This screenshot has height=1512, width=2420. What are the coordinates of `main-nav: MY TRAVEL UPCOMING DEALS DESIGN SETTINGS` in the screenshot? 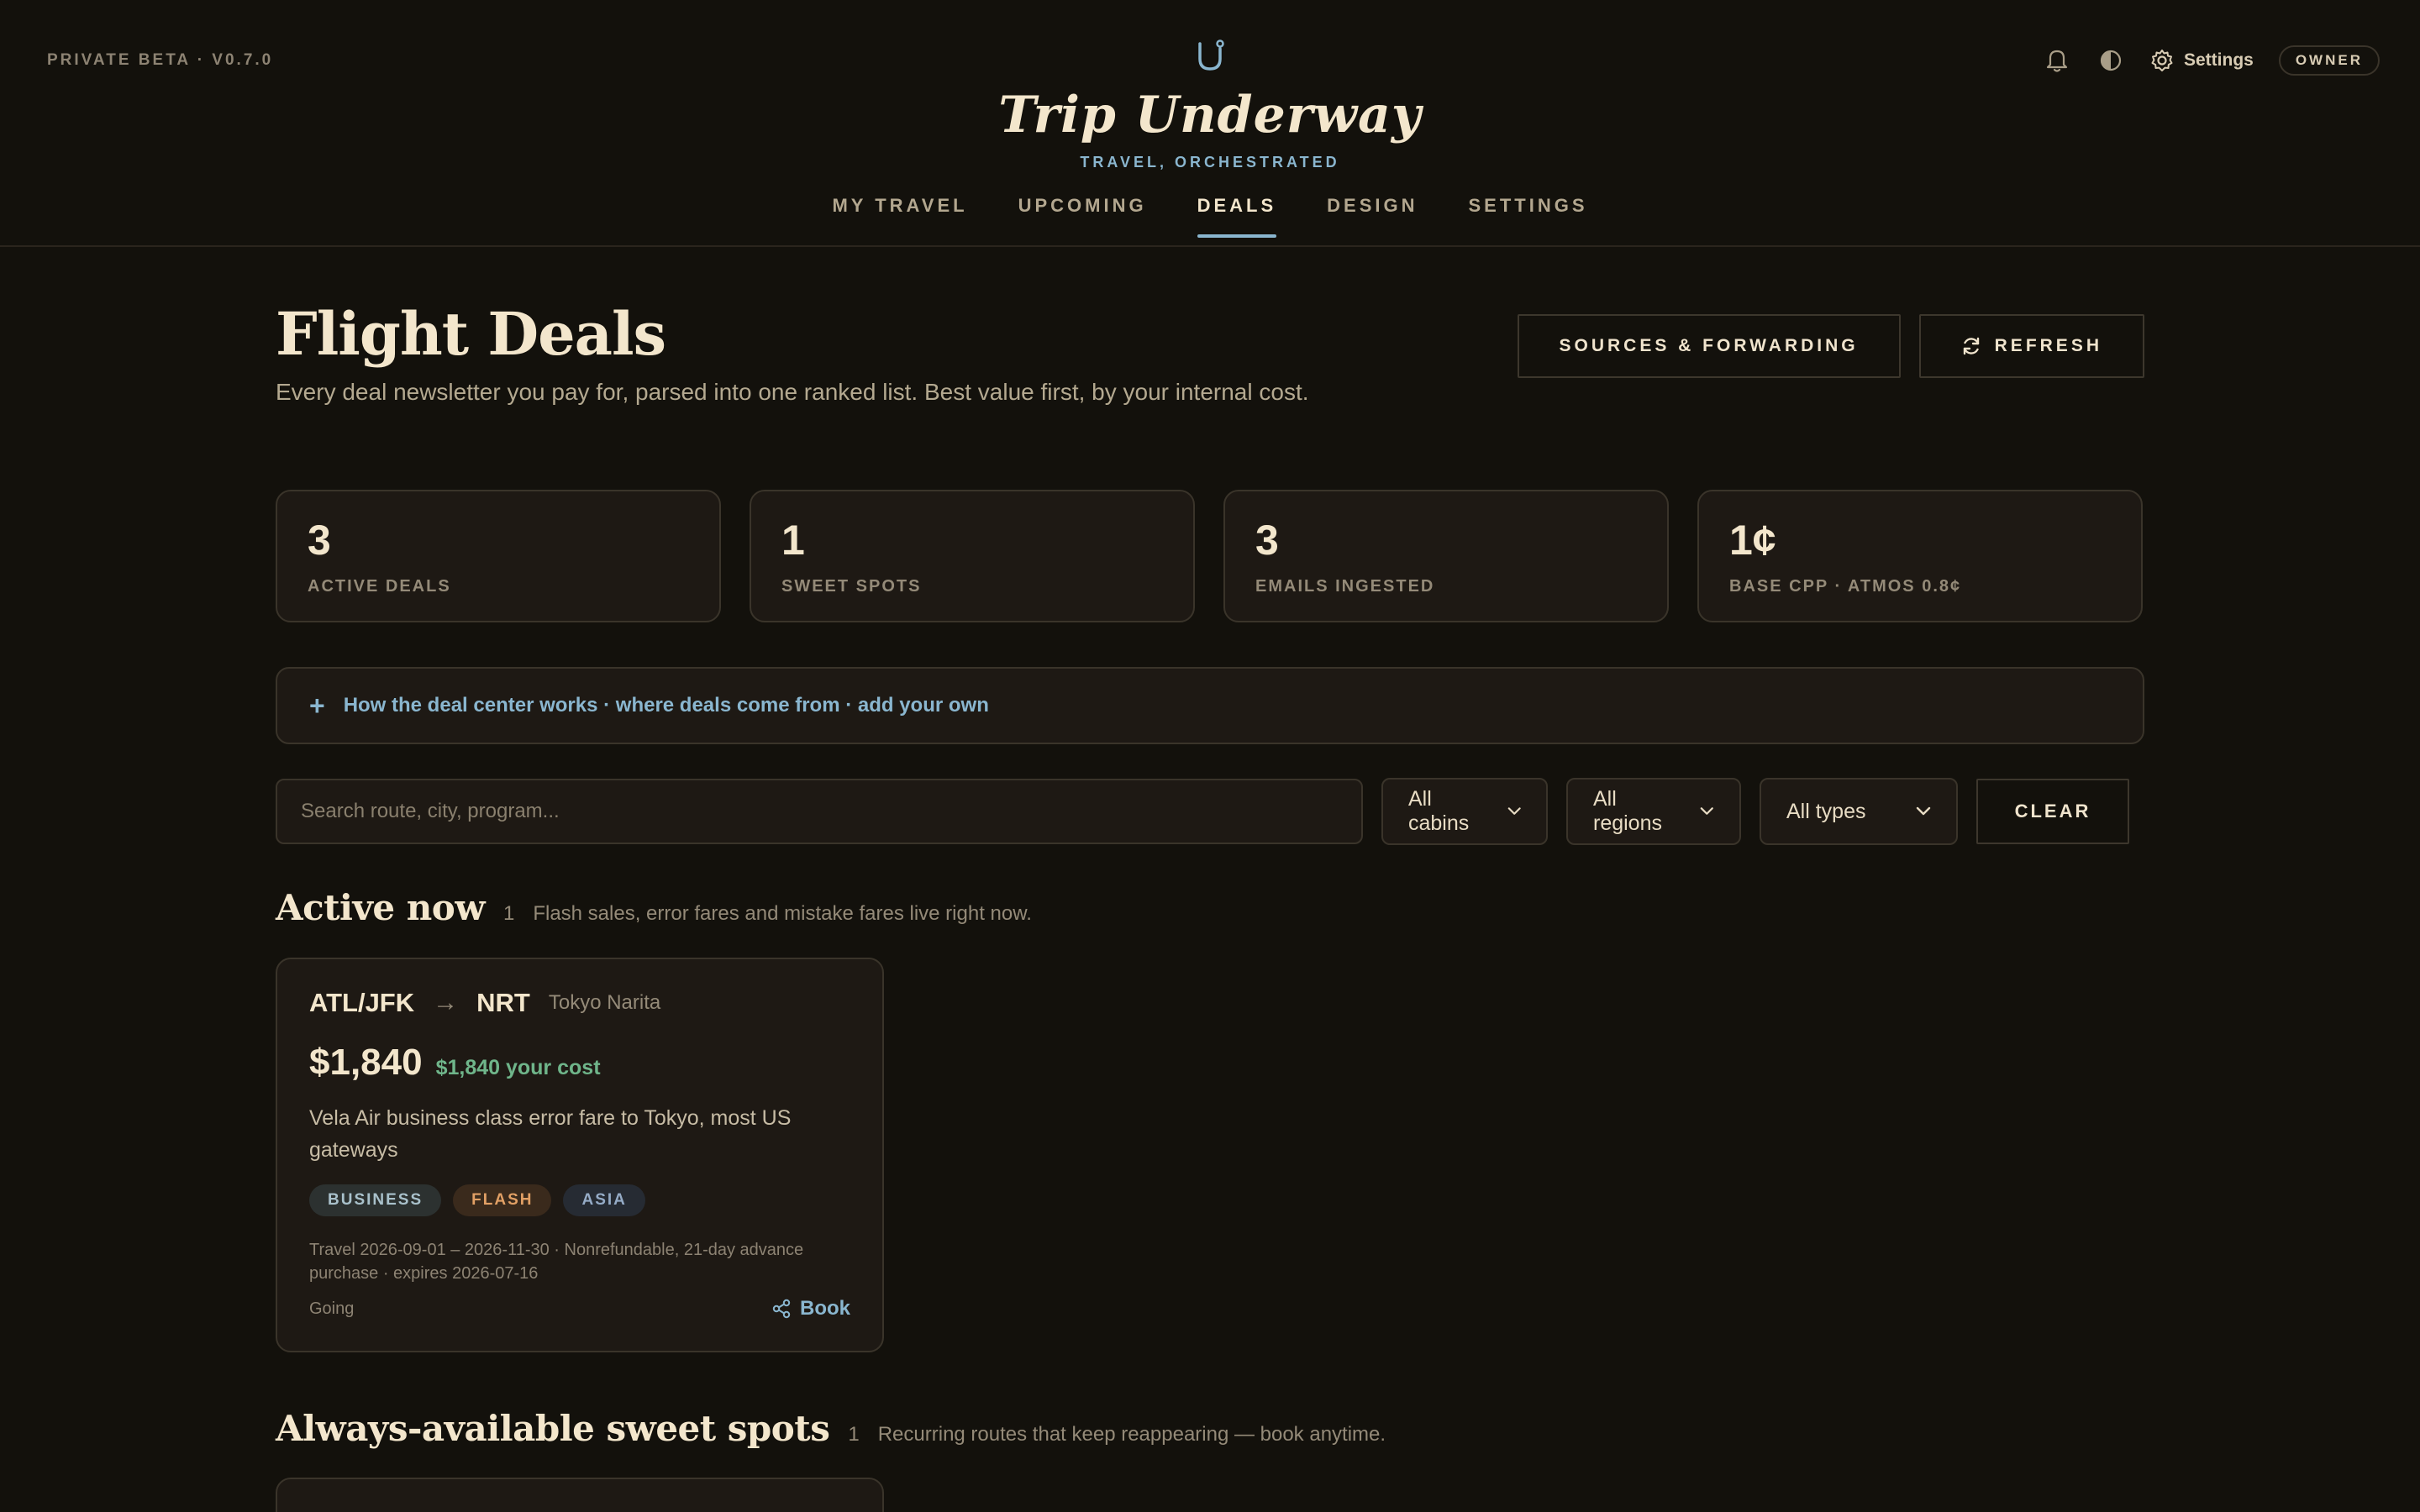 It's located at (1210, 216).